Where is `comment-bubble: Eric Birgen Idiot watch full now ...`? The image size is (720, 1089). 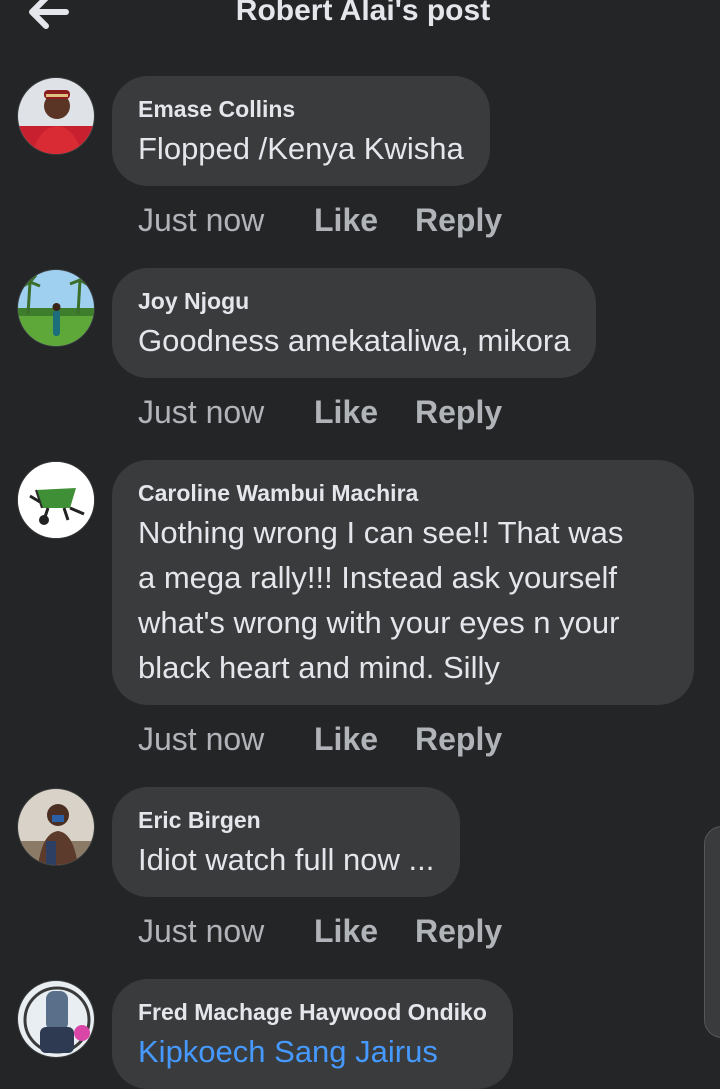 comment-bubble: Eric Birgen Idiot watch full now ... is located at coordinates (286, 842).